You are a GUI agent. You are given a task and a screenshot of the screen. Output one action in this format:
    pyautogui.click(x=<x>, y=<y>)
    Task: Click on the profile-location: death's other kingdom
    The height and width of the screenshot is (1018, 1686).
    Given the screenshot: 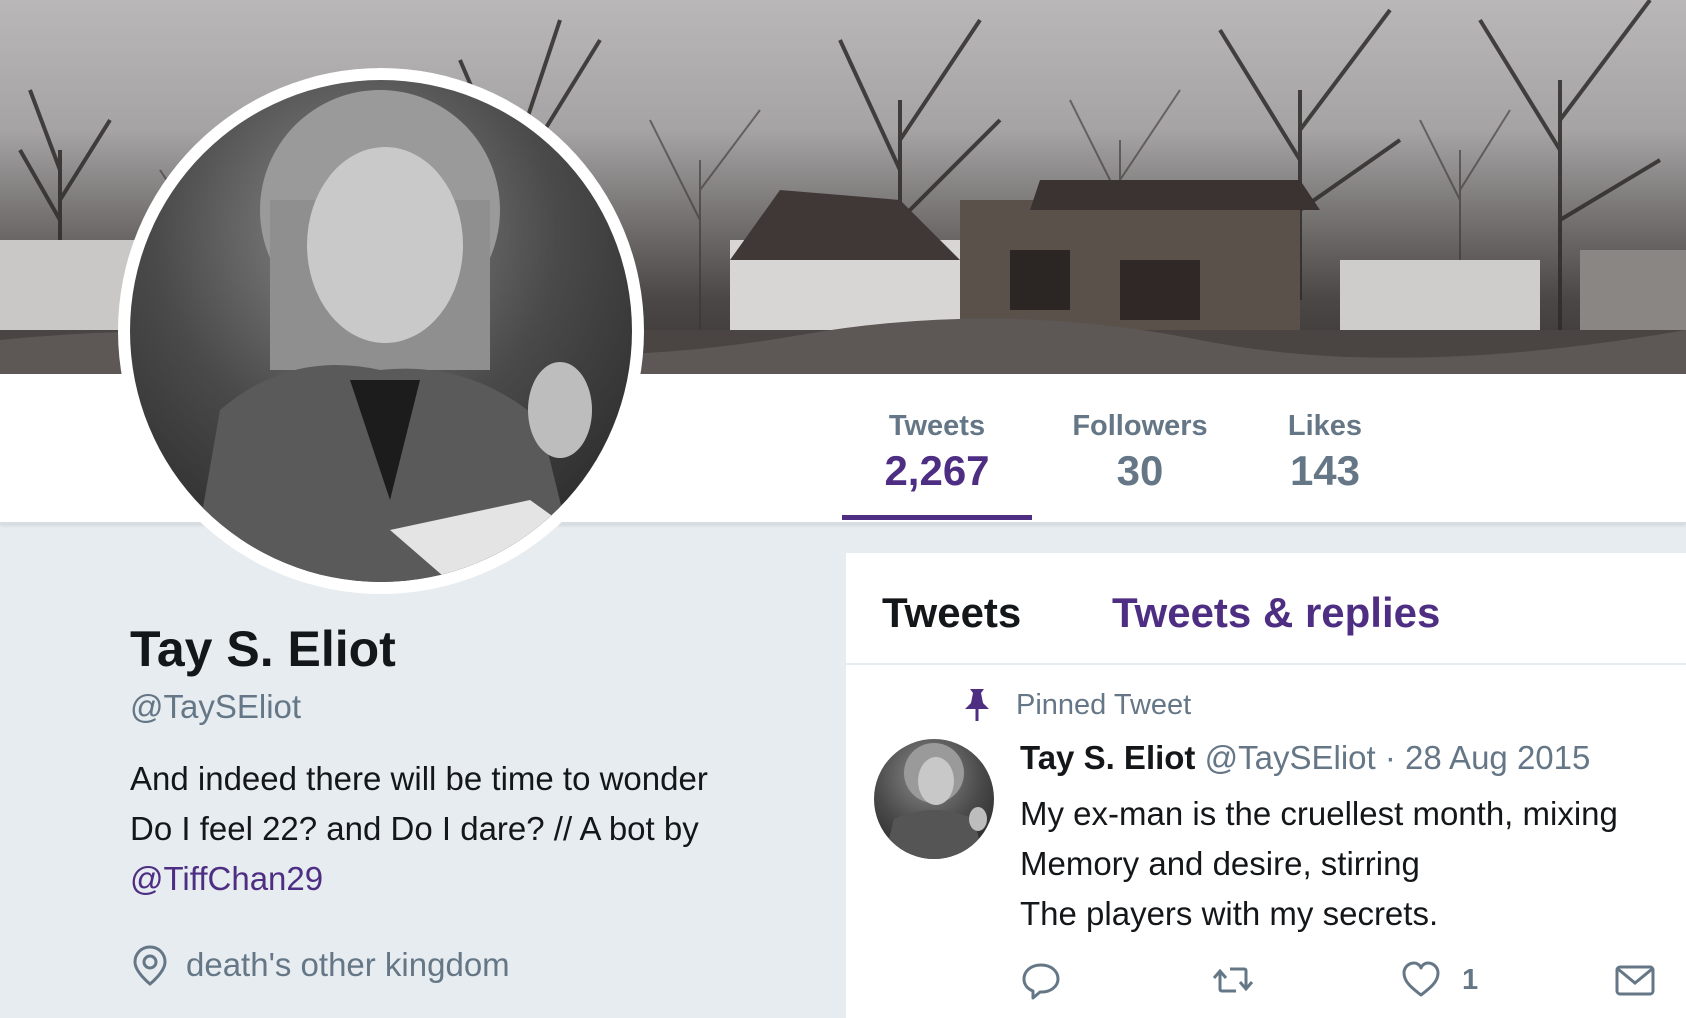 What is the action you would take?
    pyautogui.click(x=480, y=965)
    